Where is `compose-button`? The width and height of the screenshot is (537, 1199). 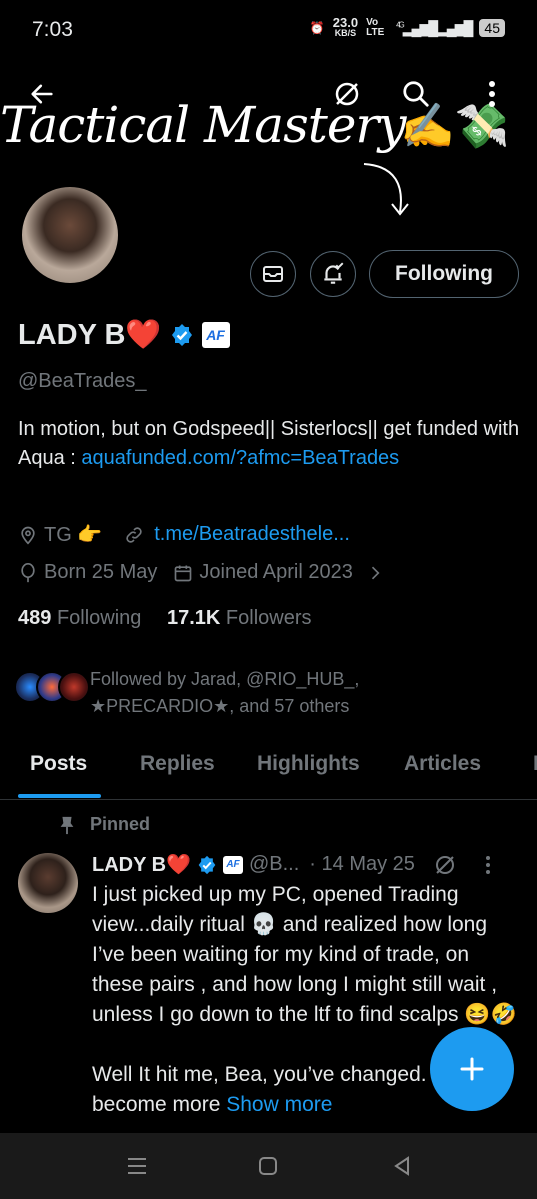 compose-button is located at coordinates (472, 1069).